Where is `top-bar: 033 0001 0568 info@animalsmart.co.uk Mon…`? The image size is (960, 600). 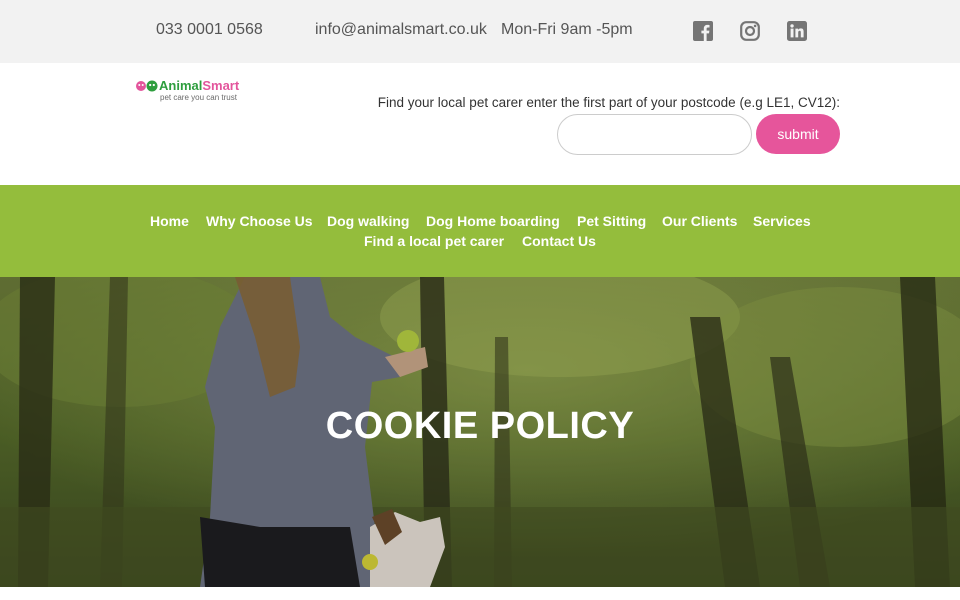
top-bar: 033 0001 0568 info@animalsmart.co.uk Mon… is located at coordinates (480, 31).